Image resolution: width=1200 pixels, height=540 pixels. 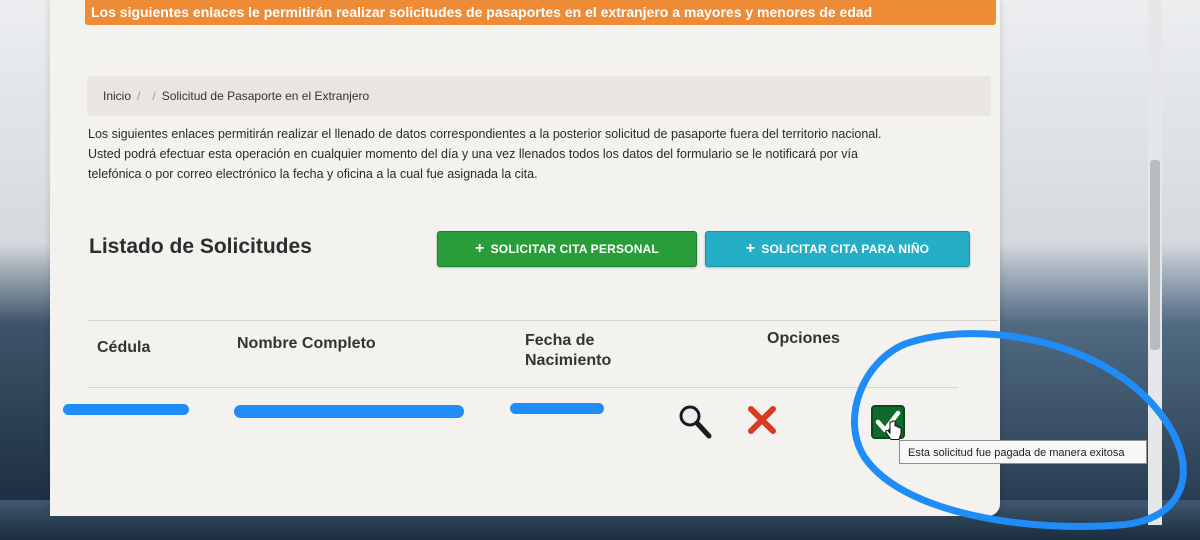 I want to click on col-header-cedula: Cédula, so click(x=124, y=347).